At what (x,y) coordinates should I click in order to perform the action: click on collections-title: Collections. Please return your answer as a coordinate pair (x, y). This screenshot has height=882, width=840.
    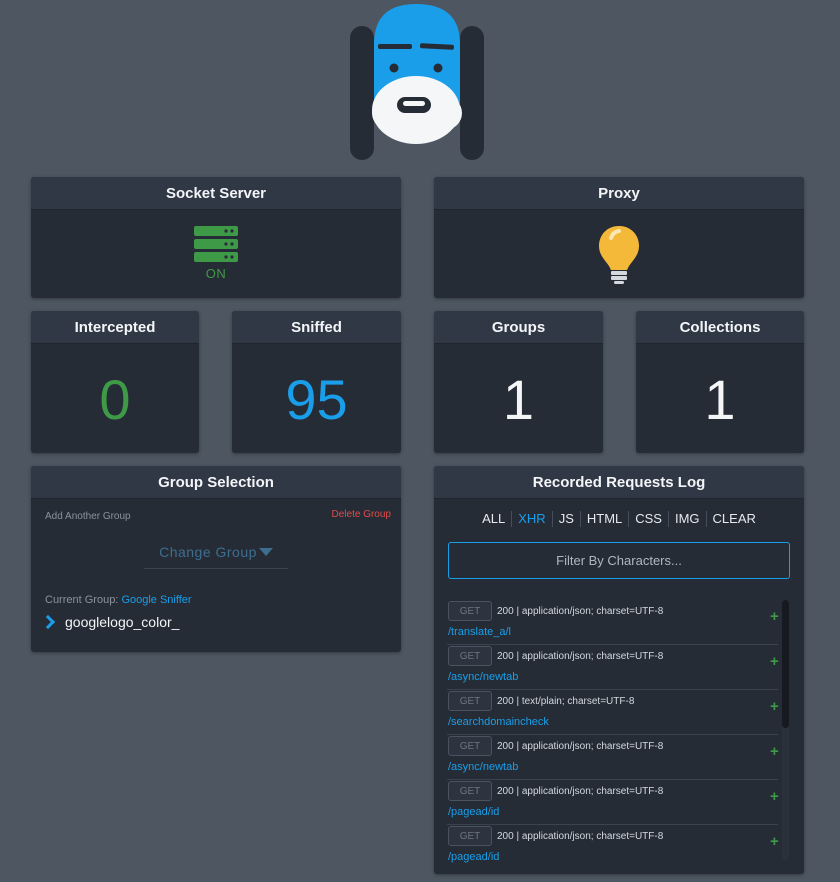
    Looking at the image, I should click on (720, 327).